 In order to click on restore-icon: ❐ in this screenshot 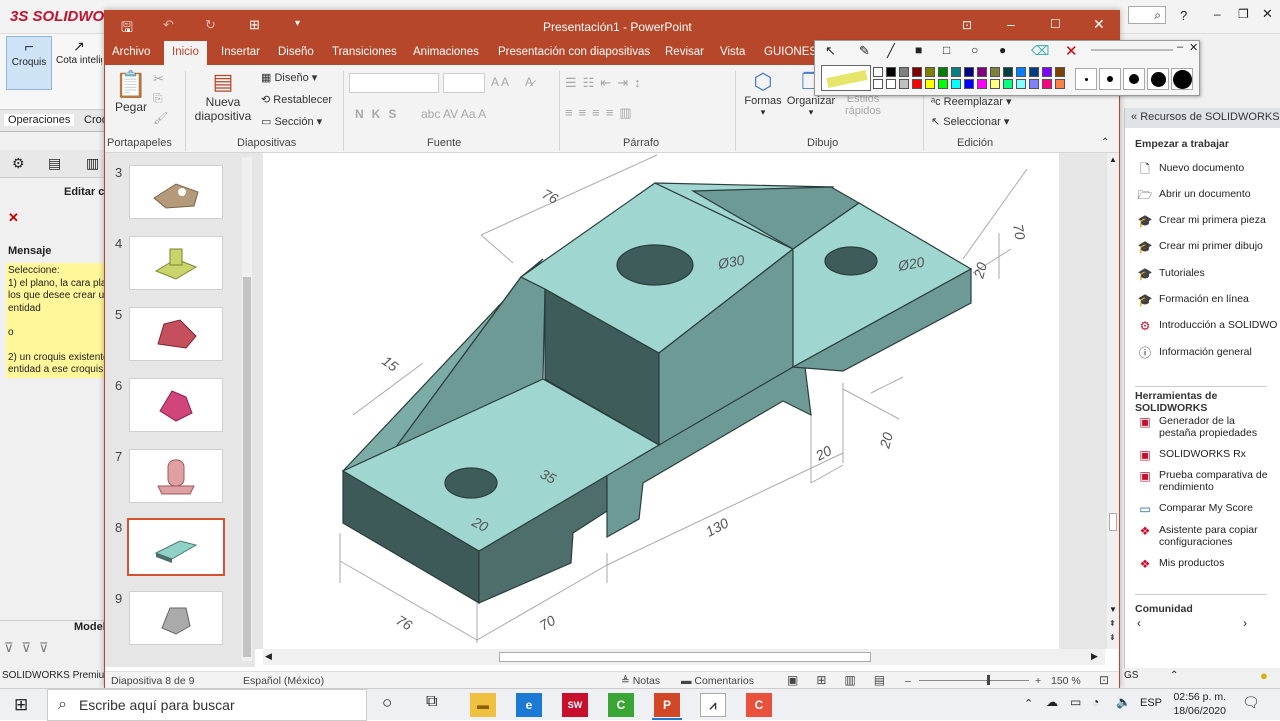, I will do `click(1243, 14)`.